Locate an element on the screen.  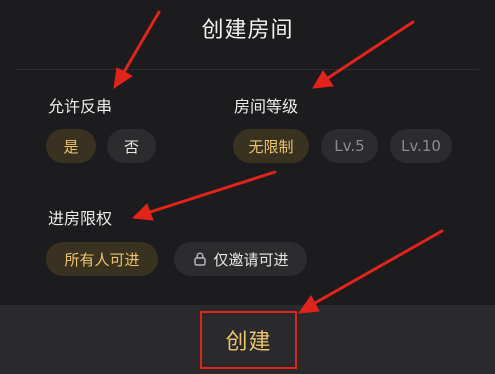
room-level-label: 房间等级 is located at coordinates (266, 106).